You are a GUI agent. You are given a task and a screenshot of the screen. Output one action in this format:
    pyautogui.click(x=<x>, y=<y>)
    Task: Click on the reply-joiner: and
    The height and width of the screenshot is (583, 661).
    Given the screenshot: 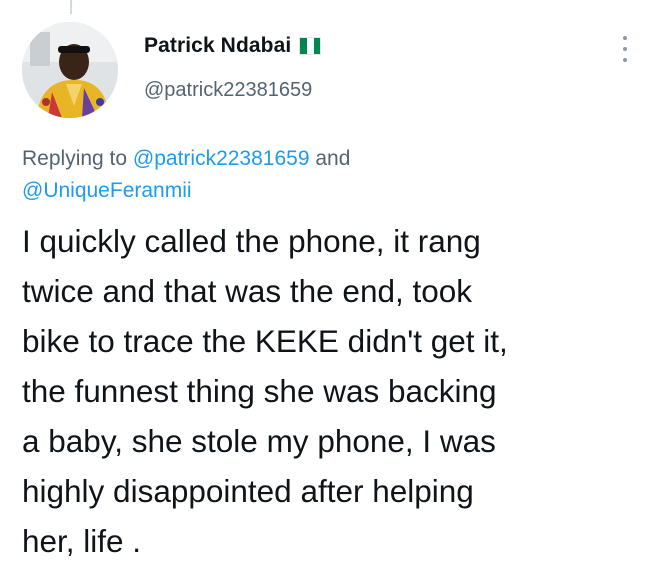 What is the action you would take?
    pyautogui.click(x=330, y=158)
    